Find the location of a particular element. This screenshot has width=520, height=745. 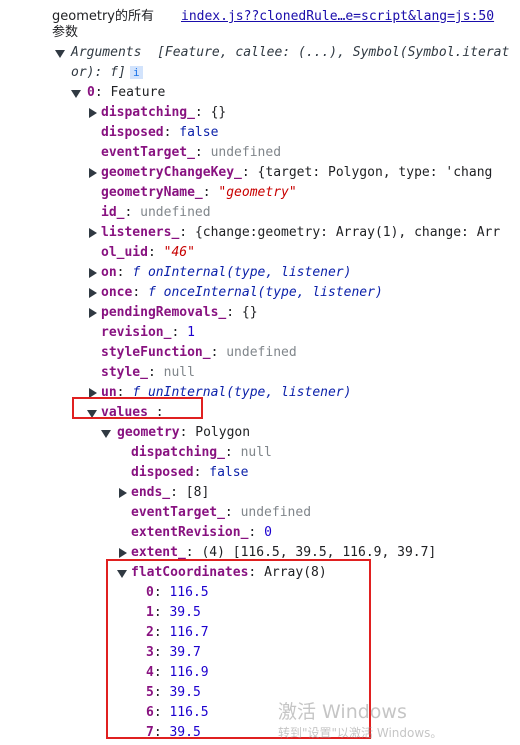

property-row: dispatching_: {} is located at coordinates (260, 113).